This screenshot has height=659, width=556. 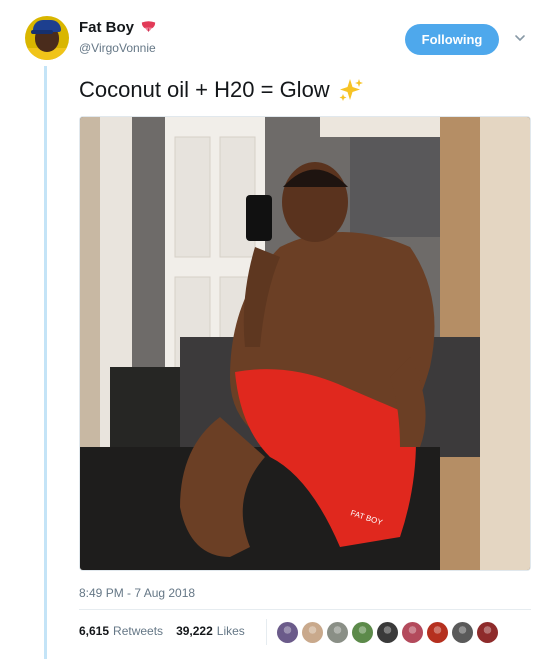 I want to click on author-avatar, so click(x=47, y=38).